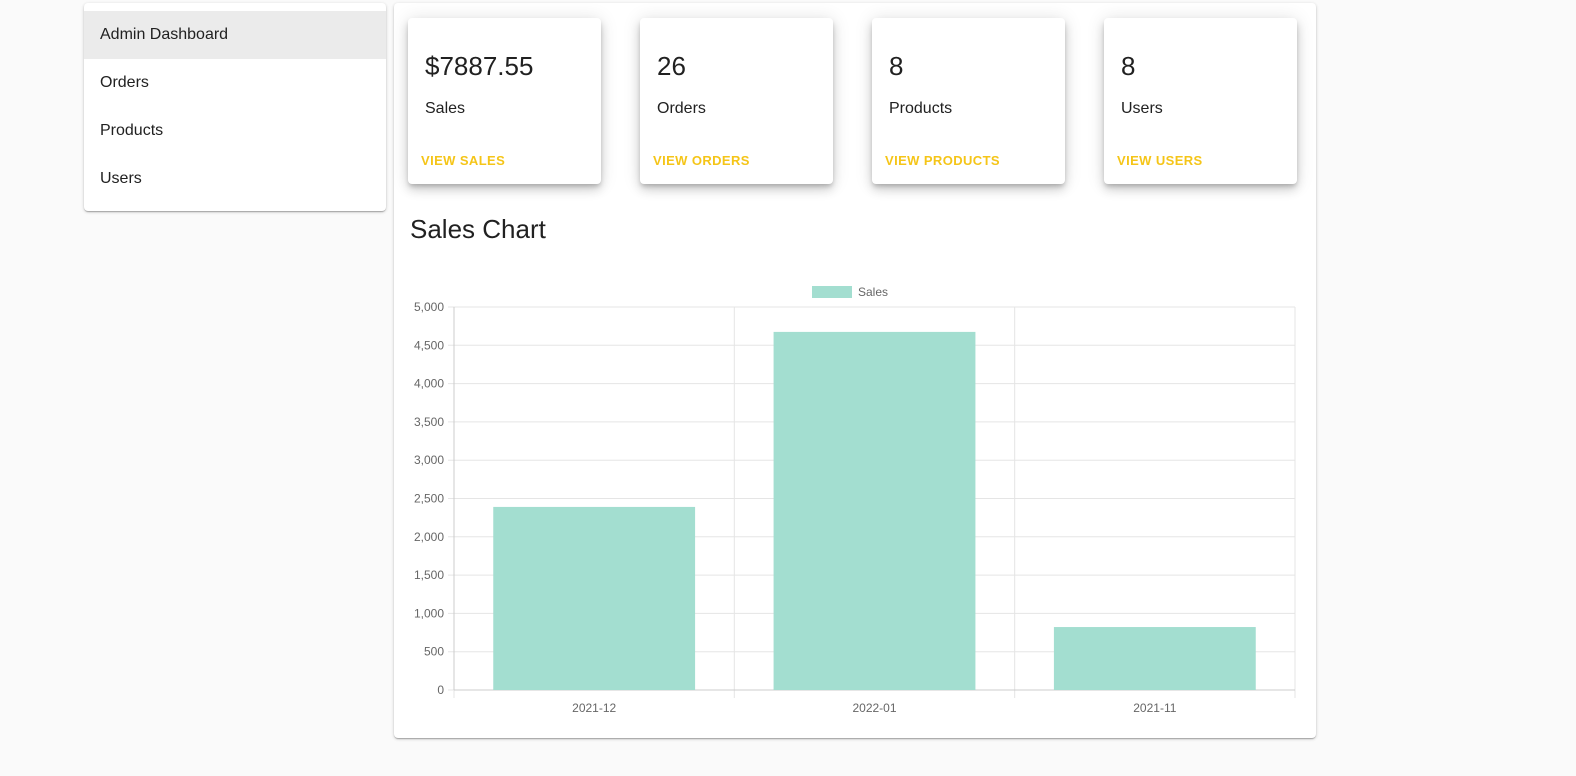 This screenshot has width=1576, height=776. I want to click on y-tick-label: 3,000, so click(429, 460).